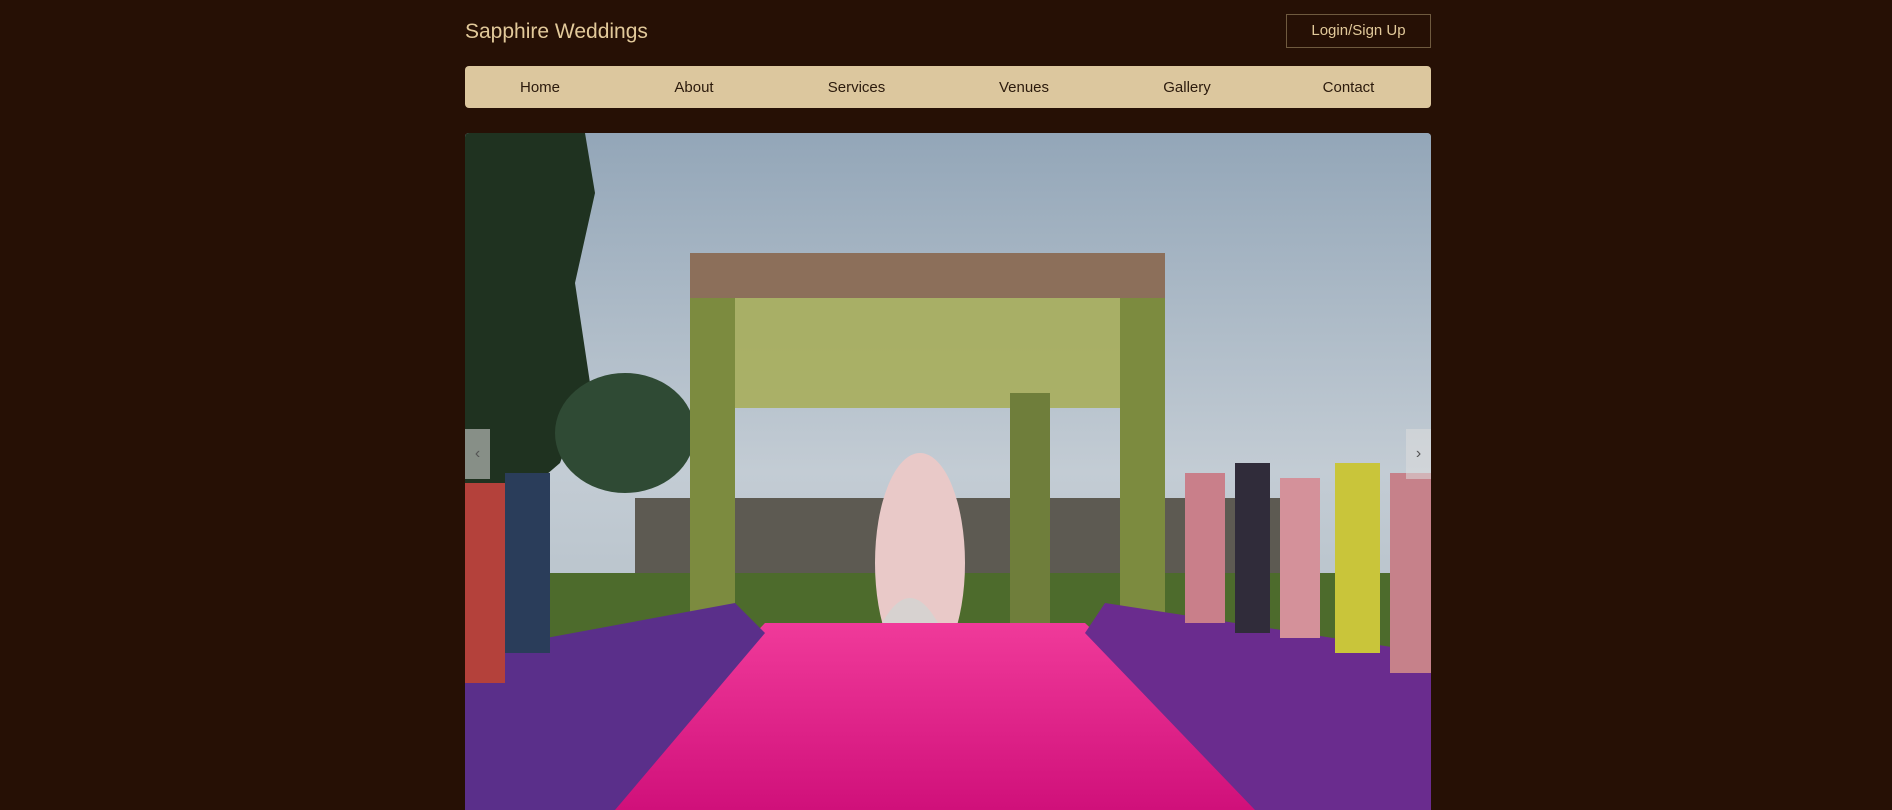 Image resolution: width=1892 pixels, height=810 pixels. I want to click on slider-next-button: ›, so click(1418, 454).